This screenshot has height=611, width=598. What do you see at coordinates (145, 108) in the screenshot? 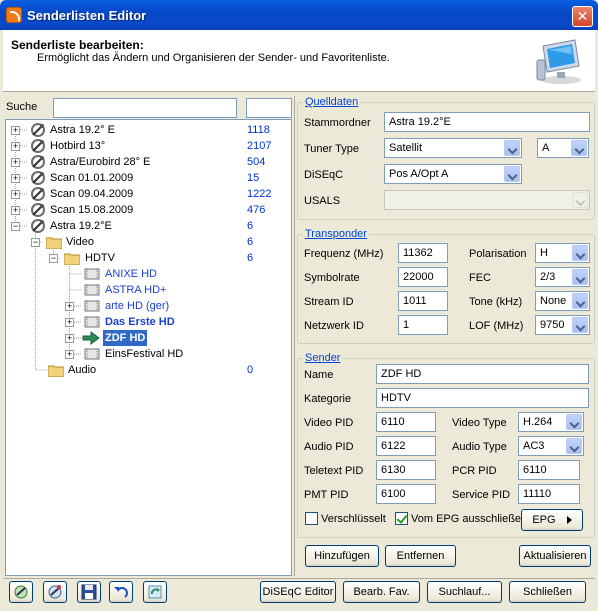
I see `search-input` at bounding box center [145, 108].